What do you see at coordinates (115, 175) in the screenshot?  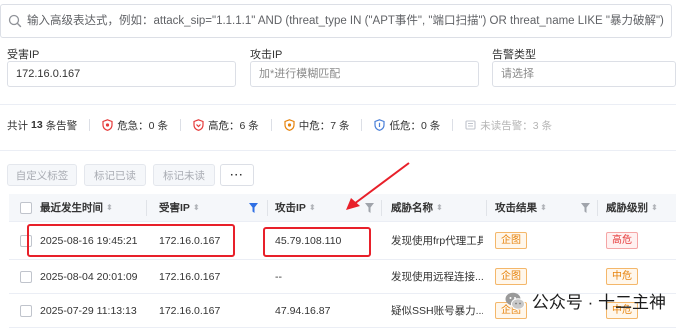 I see `mark-read-button: 标记已读` at bounding box center [115, 175].